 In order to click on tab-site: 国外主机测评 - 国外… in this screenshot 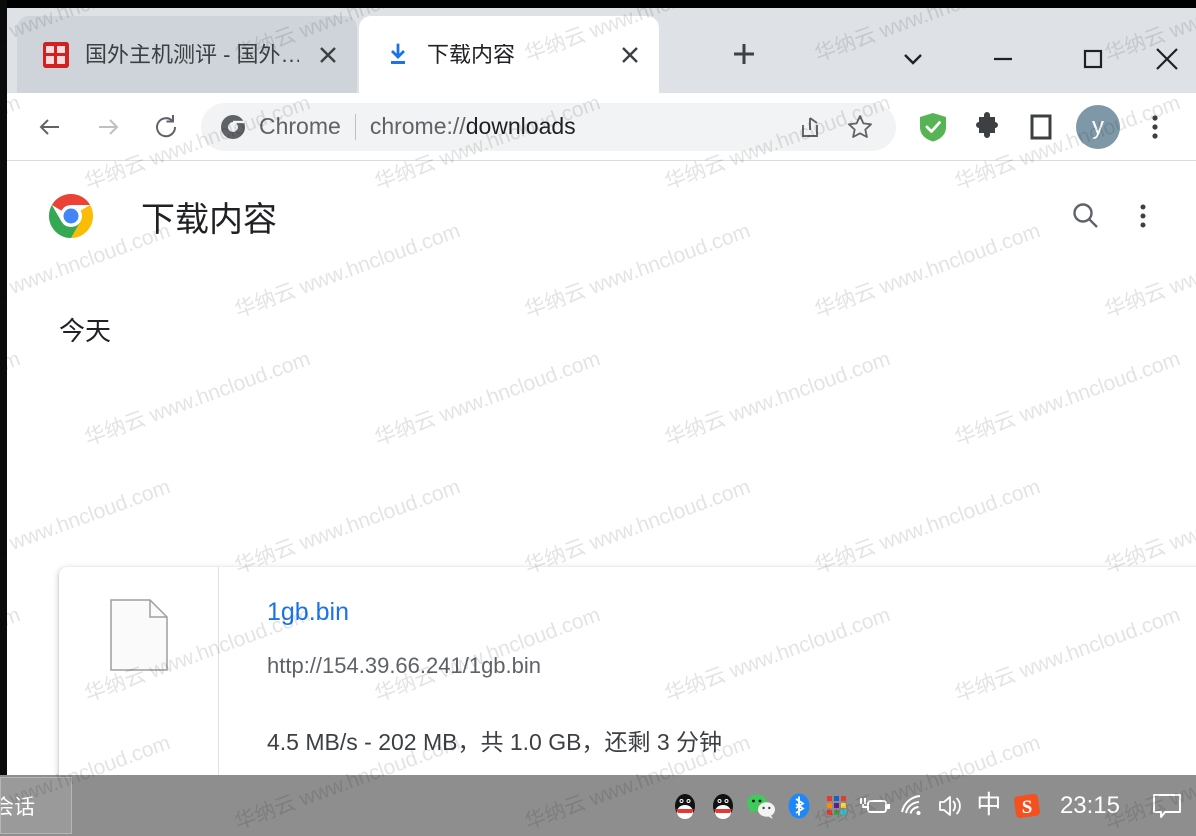, I will do `click(187, 54)`.